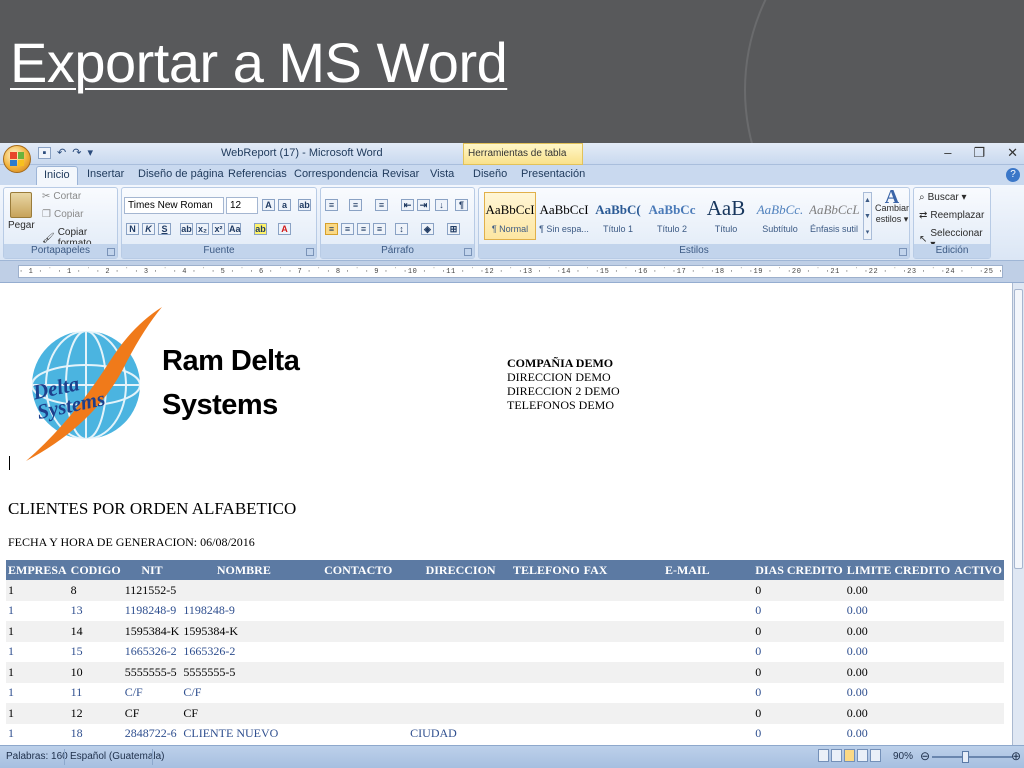 The image size is (1024, 768). I want to click on cut-button: ✂ Cortar, so click(61, 196).